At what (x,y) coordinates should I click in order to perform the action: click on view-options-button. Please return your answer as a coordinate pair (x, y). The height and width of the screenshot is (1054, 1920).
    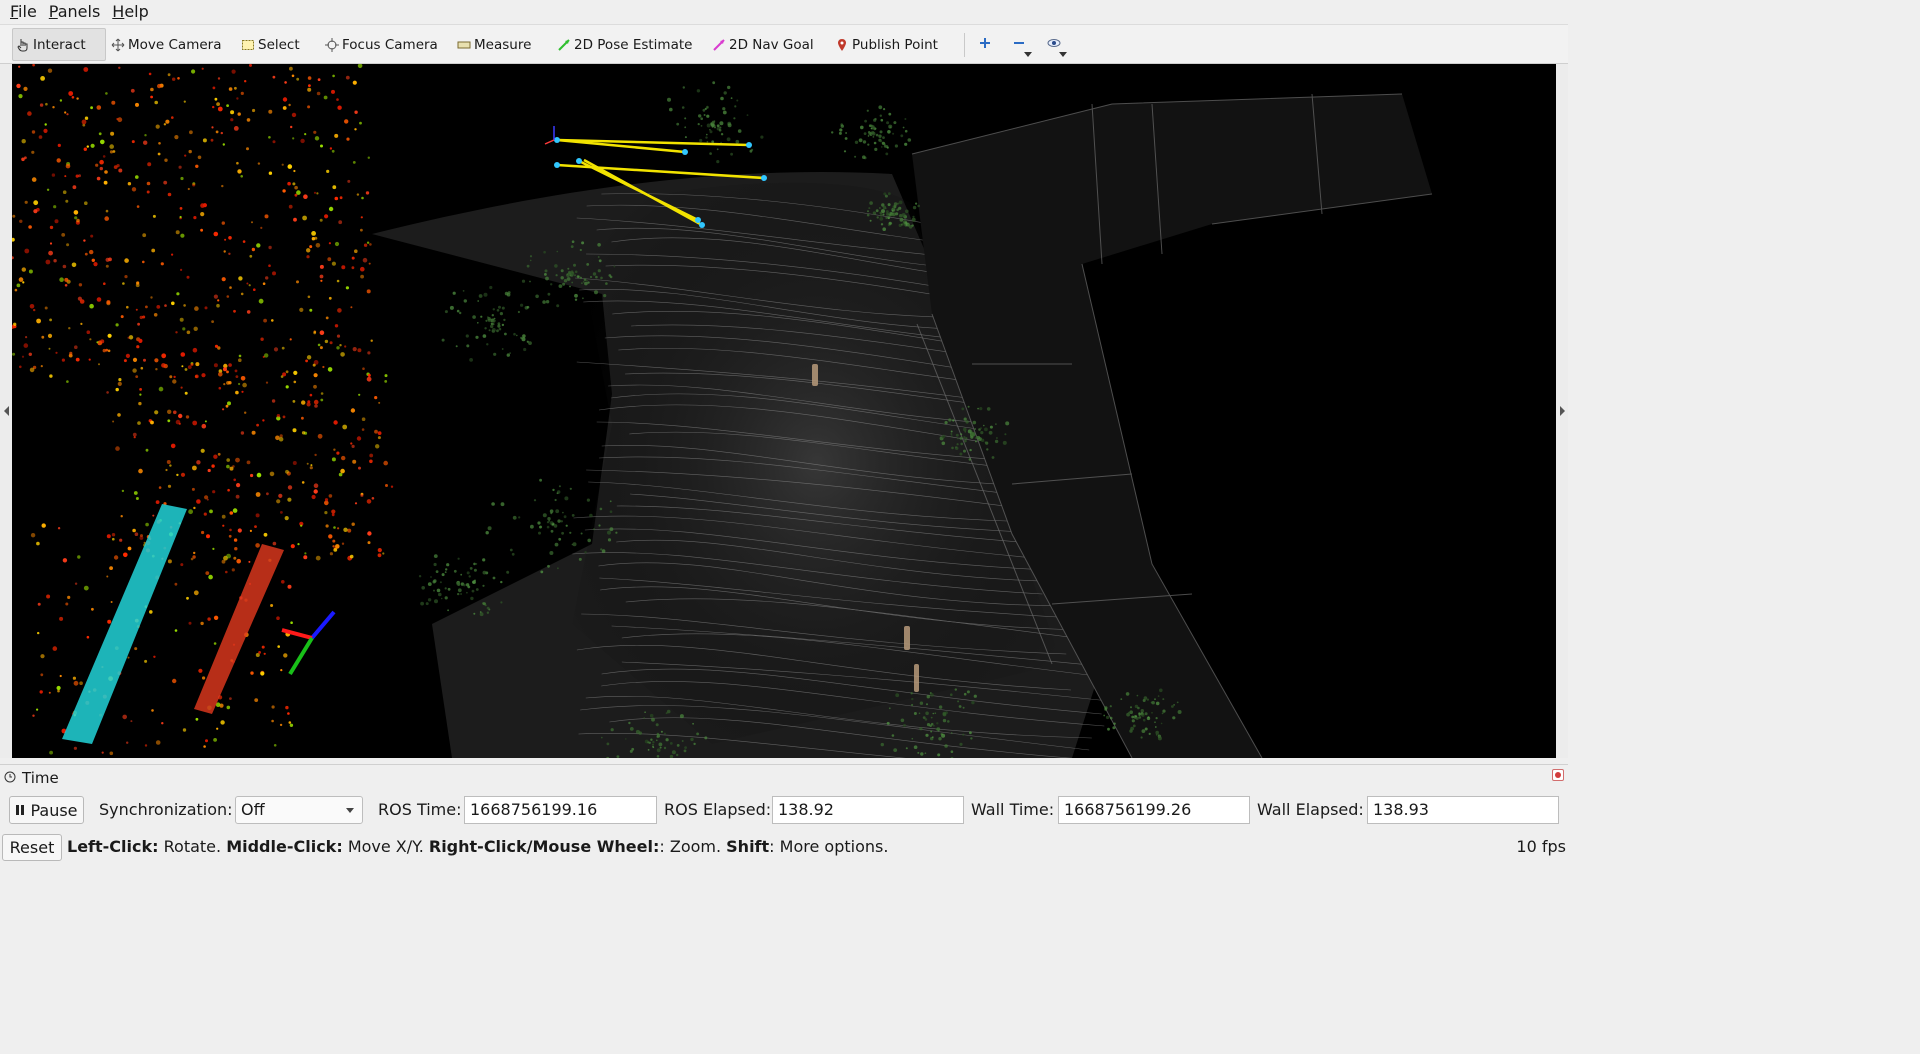
    Looking at the image, I should click on (1054, 45).